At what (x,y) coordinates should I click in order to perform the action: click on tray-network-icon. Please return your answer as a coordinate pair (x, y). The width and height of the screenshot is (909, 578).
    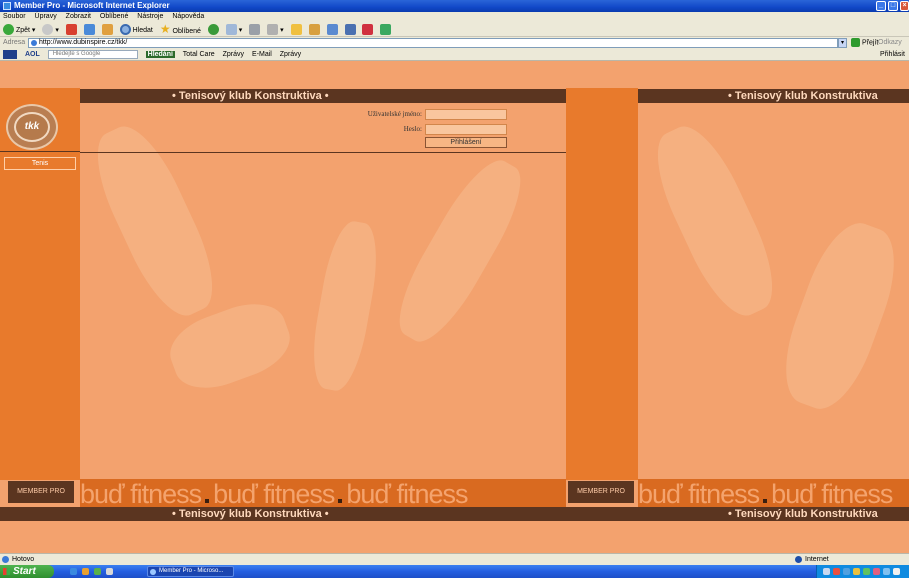
    Looking at the image, I should click on (826, 571).